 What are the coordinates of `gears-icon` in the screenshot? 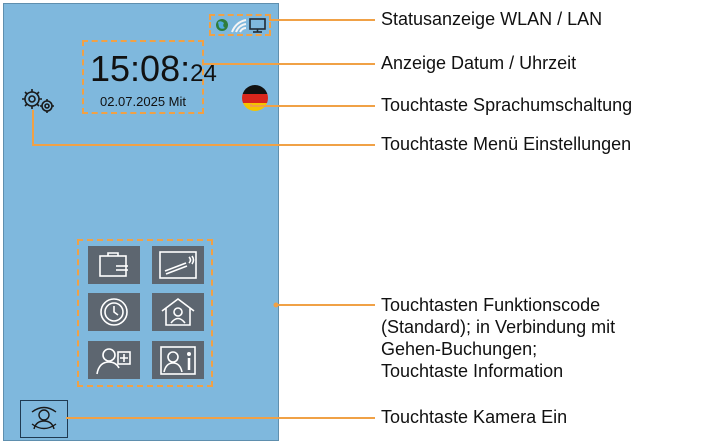 It's located at (38, 101).